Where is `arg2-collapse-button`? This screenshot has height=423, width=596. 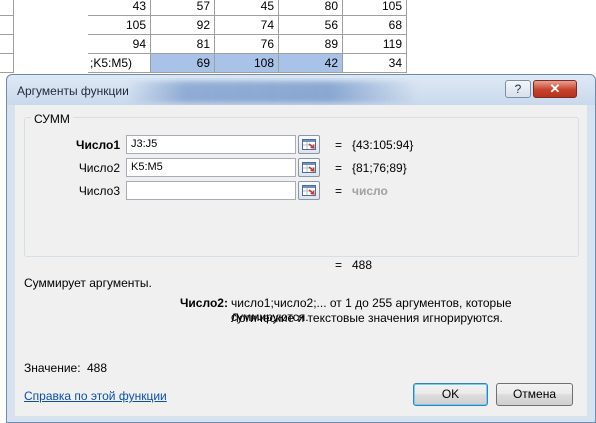 arg2-collapse-button is located at coordinates (309, 167).